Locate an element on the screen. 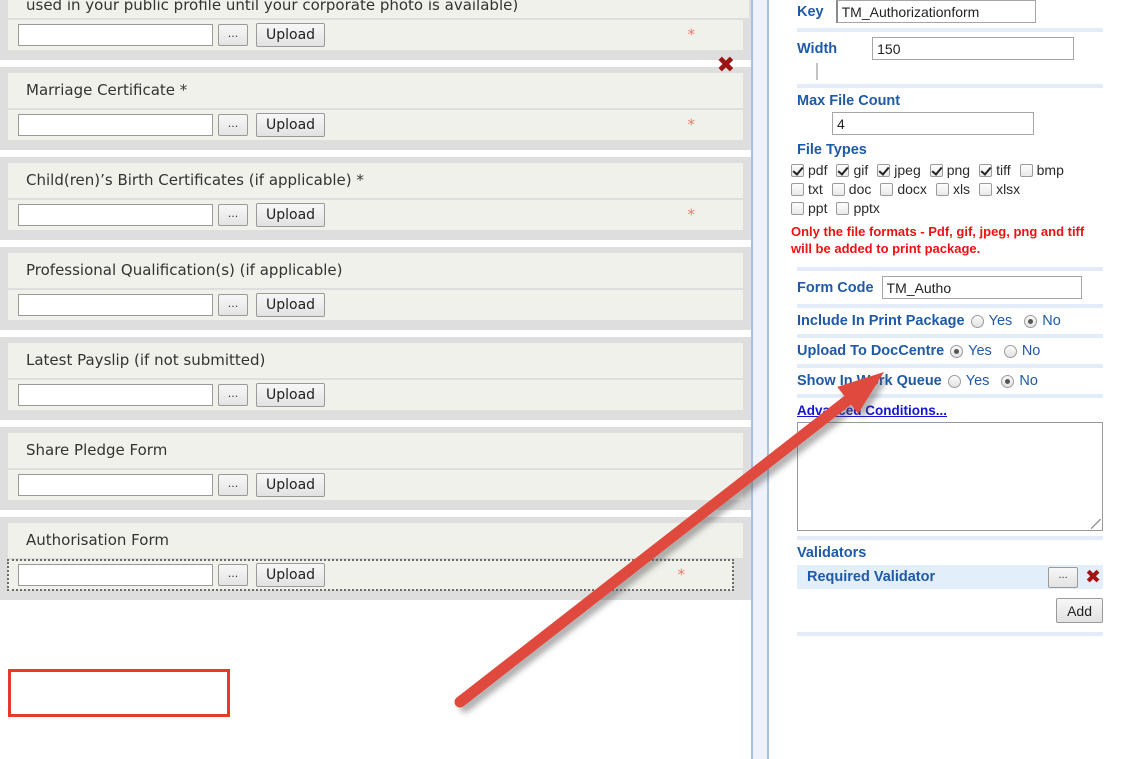  width-input is located at coordinates (973, 48).